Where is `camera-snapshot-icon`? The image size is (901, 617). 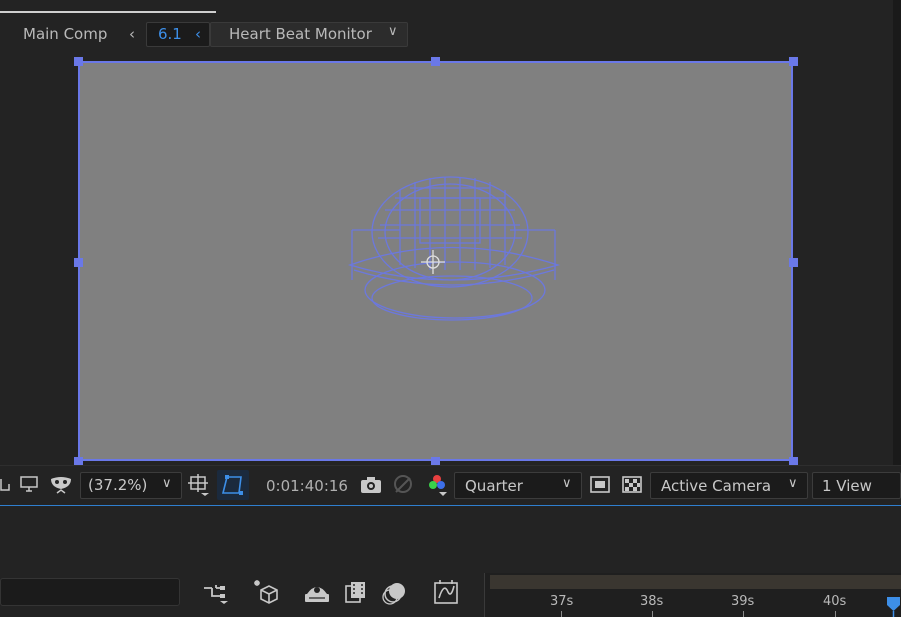
camera-snapshot-icon is located at coordinates (371, 485).